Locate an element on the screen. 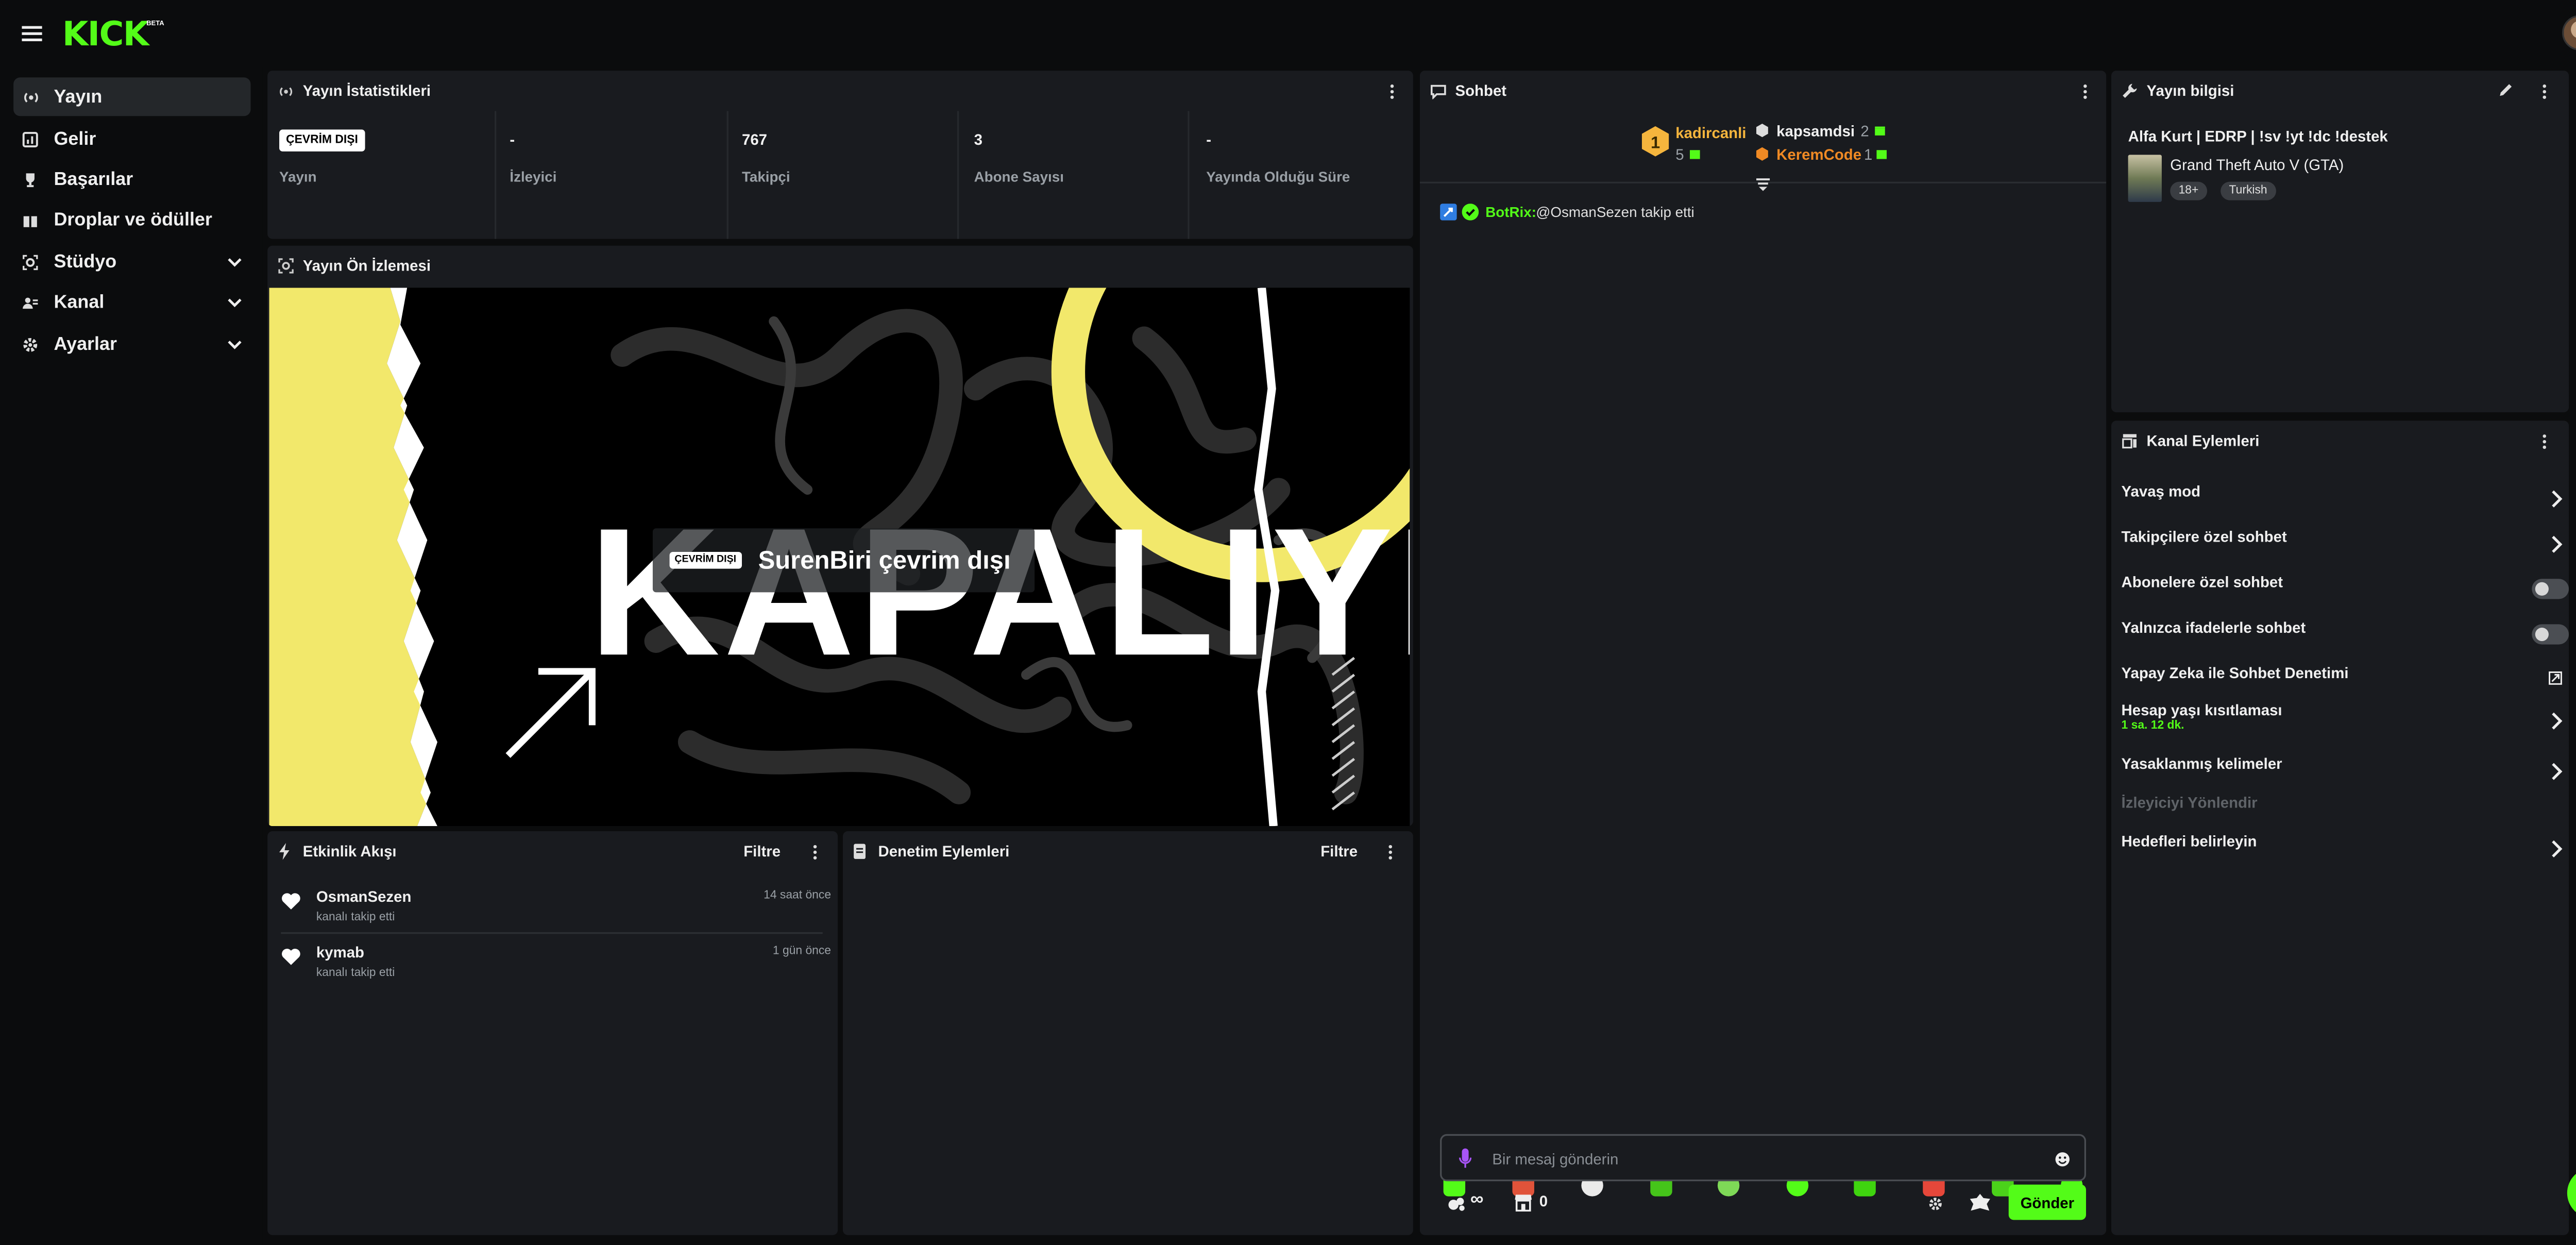  send-button: Gönder is located at coordinates (2047, 1202).